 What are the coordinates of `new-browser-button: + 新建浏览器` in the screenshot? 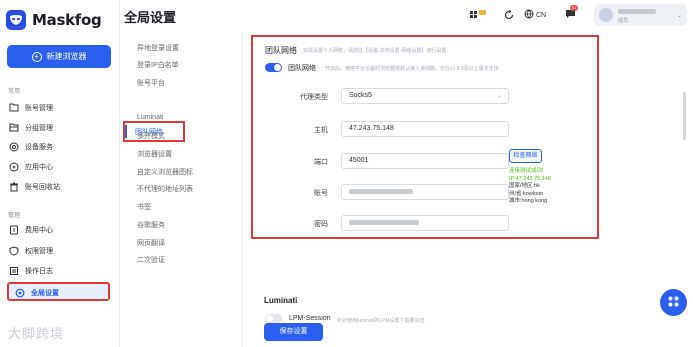 It's located at (59, 56).